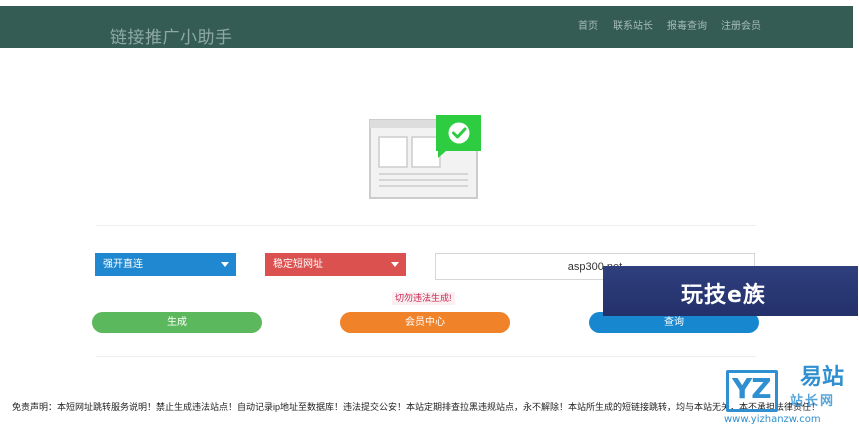  Describe the element at coordinates (425, 157) in the screenshot. I see `browser-check-illustration` at that location.